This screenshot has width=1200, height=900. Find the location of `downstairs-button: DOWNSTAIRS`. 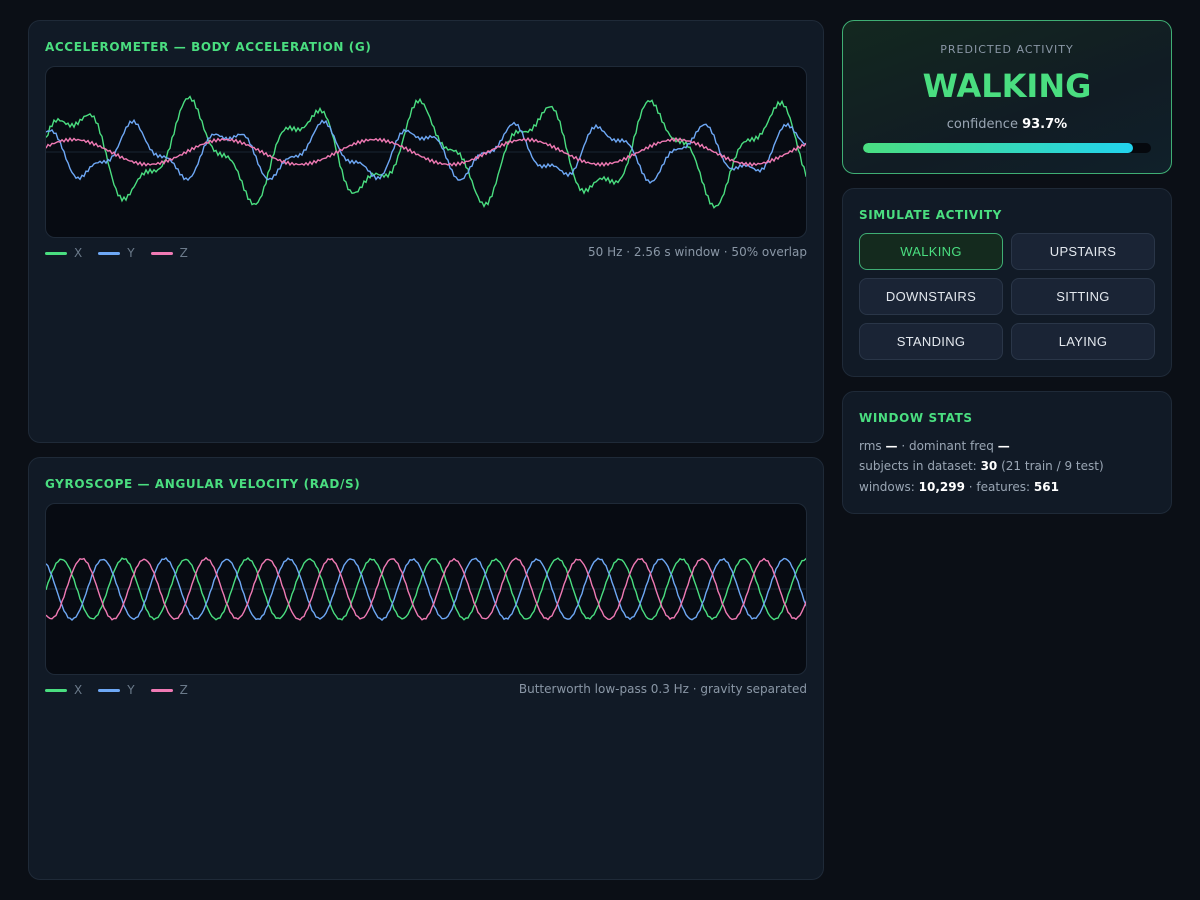

downstairs-button: DOWNSTAIRS is located at coordinates (931, 296).